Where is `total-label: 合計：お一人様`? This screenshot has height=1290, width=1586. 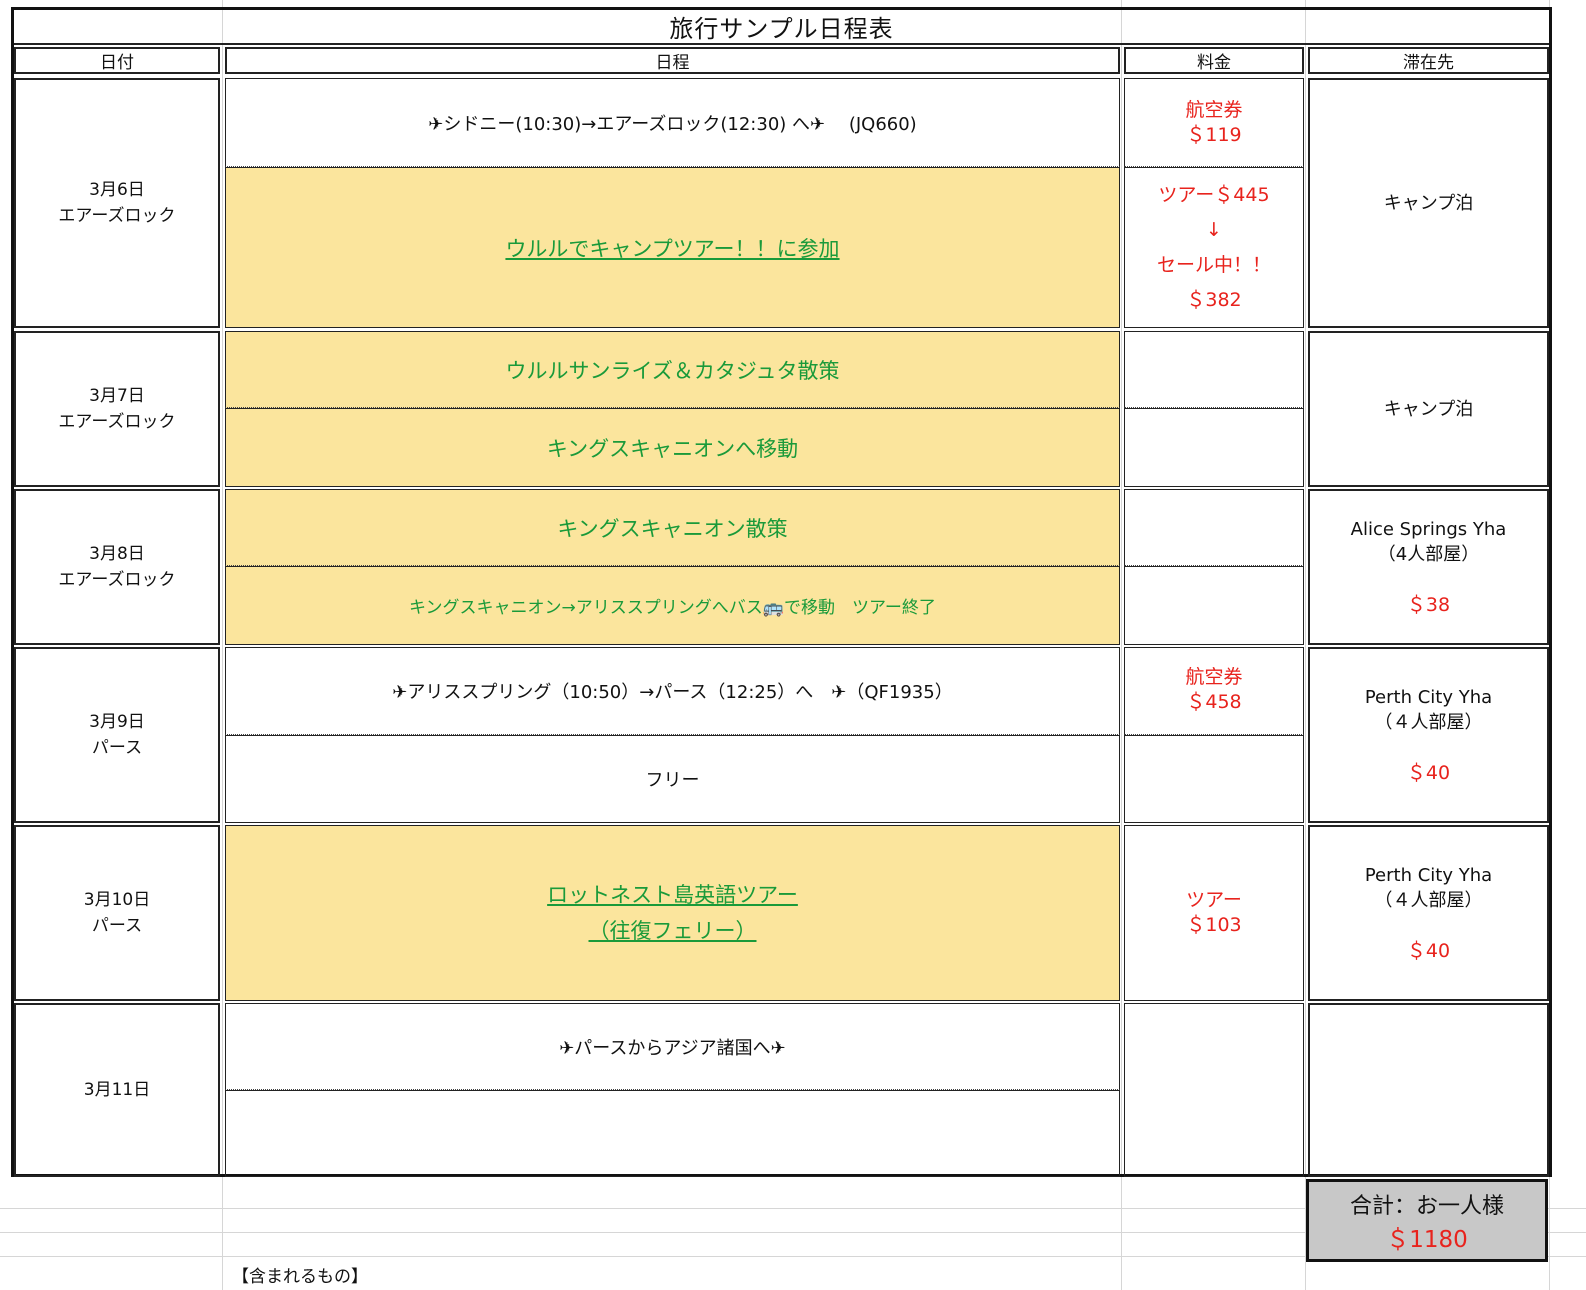 total-label: 合計：お一人様 is located at coordinates (1426, 1206).